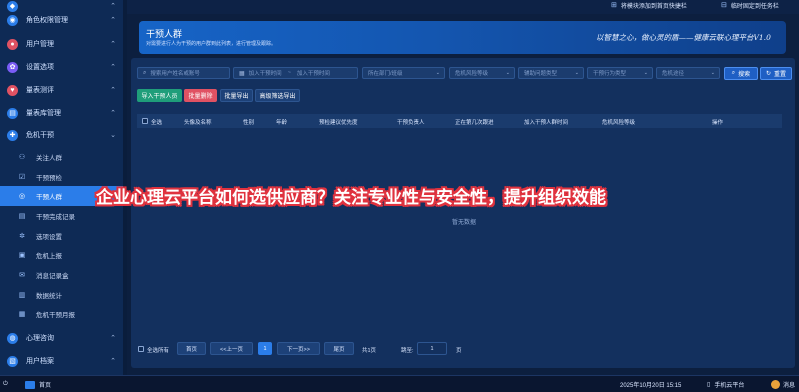 The image size is (799, 392). What do you see at coordinates (22, 177) in the screenshot?
I see `check-icon: ☑` at bounding box center [22, 177].